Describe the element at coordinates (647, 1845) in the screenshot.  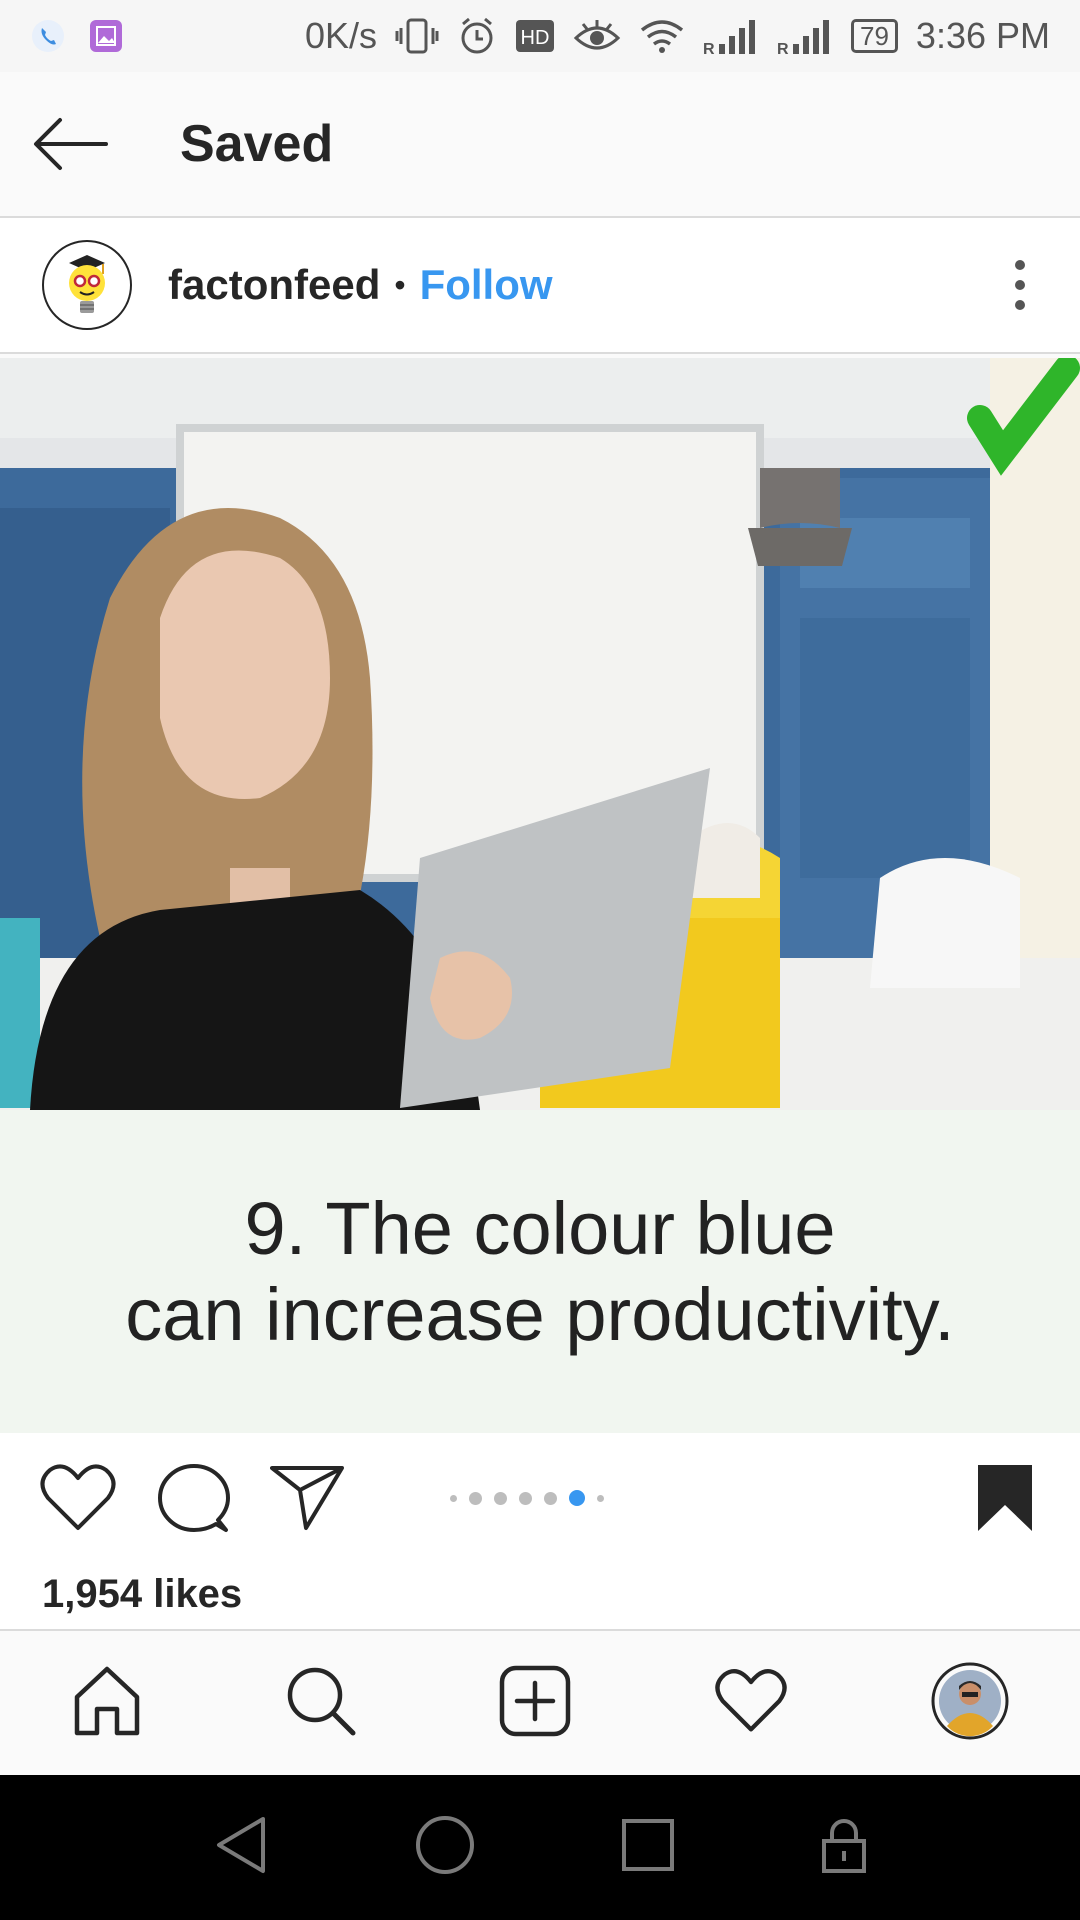
I see `nav-recents-icon` at that location.